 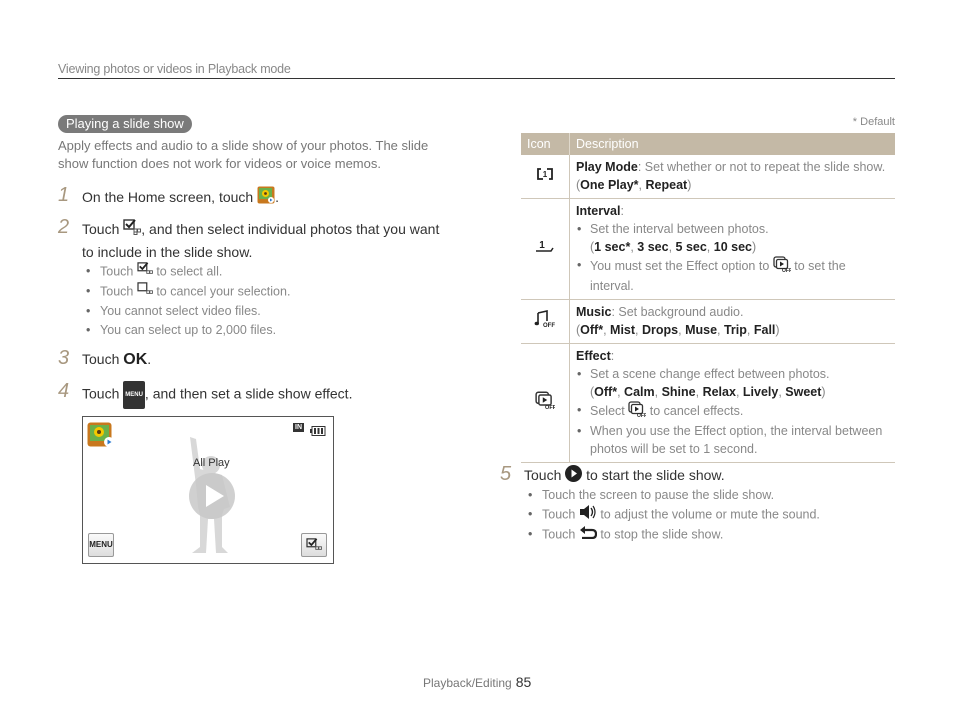 I want to click on select-all-button, so click(x=314, y=545).